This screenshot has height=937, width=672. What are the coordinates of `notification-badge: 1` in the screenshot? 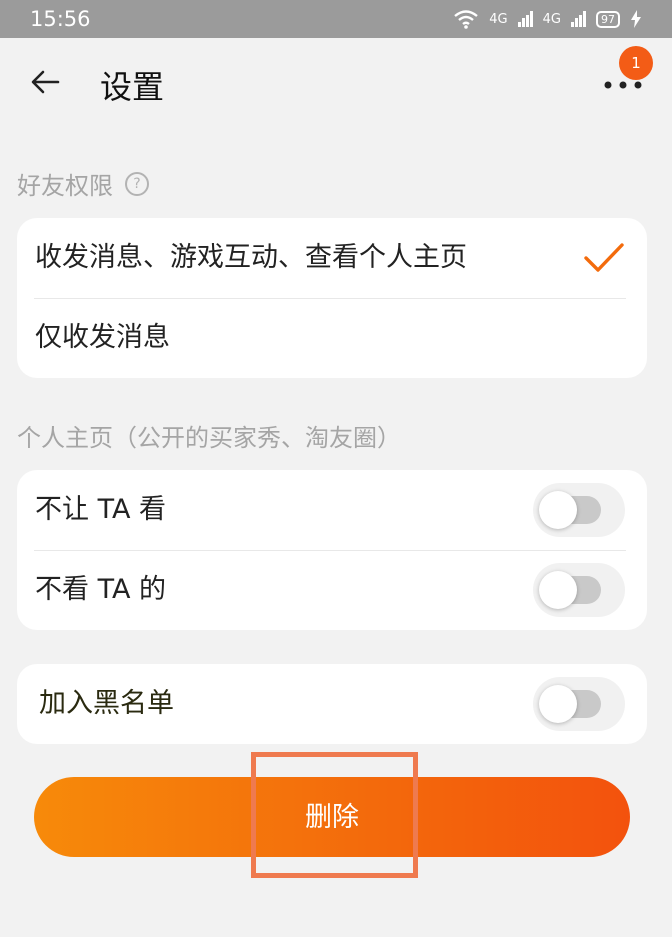 It's located at (636, 63).